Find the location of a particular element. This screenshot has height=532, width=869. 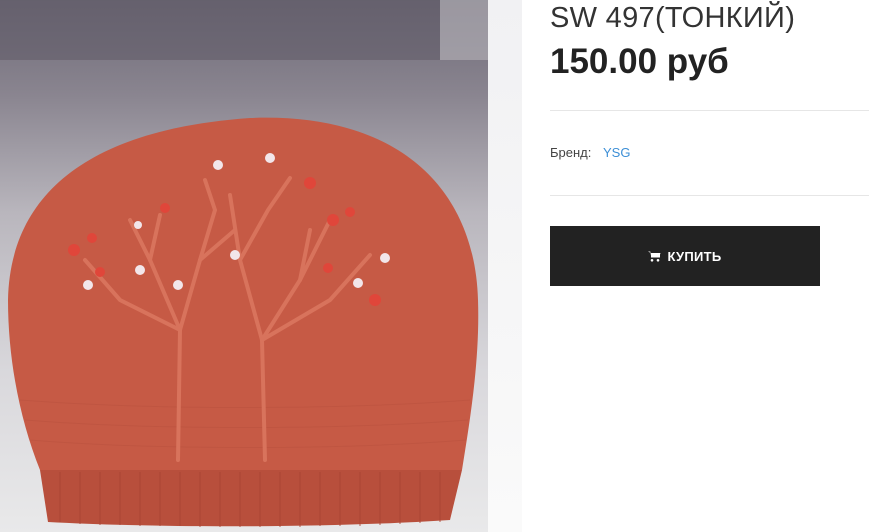

brand-row: Бренд: YSG is located at coordinates (590, 152).